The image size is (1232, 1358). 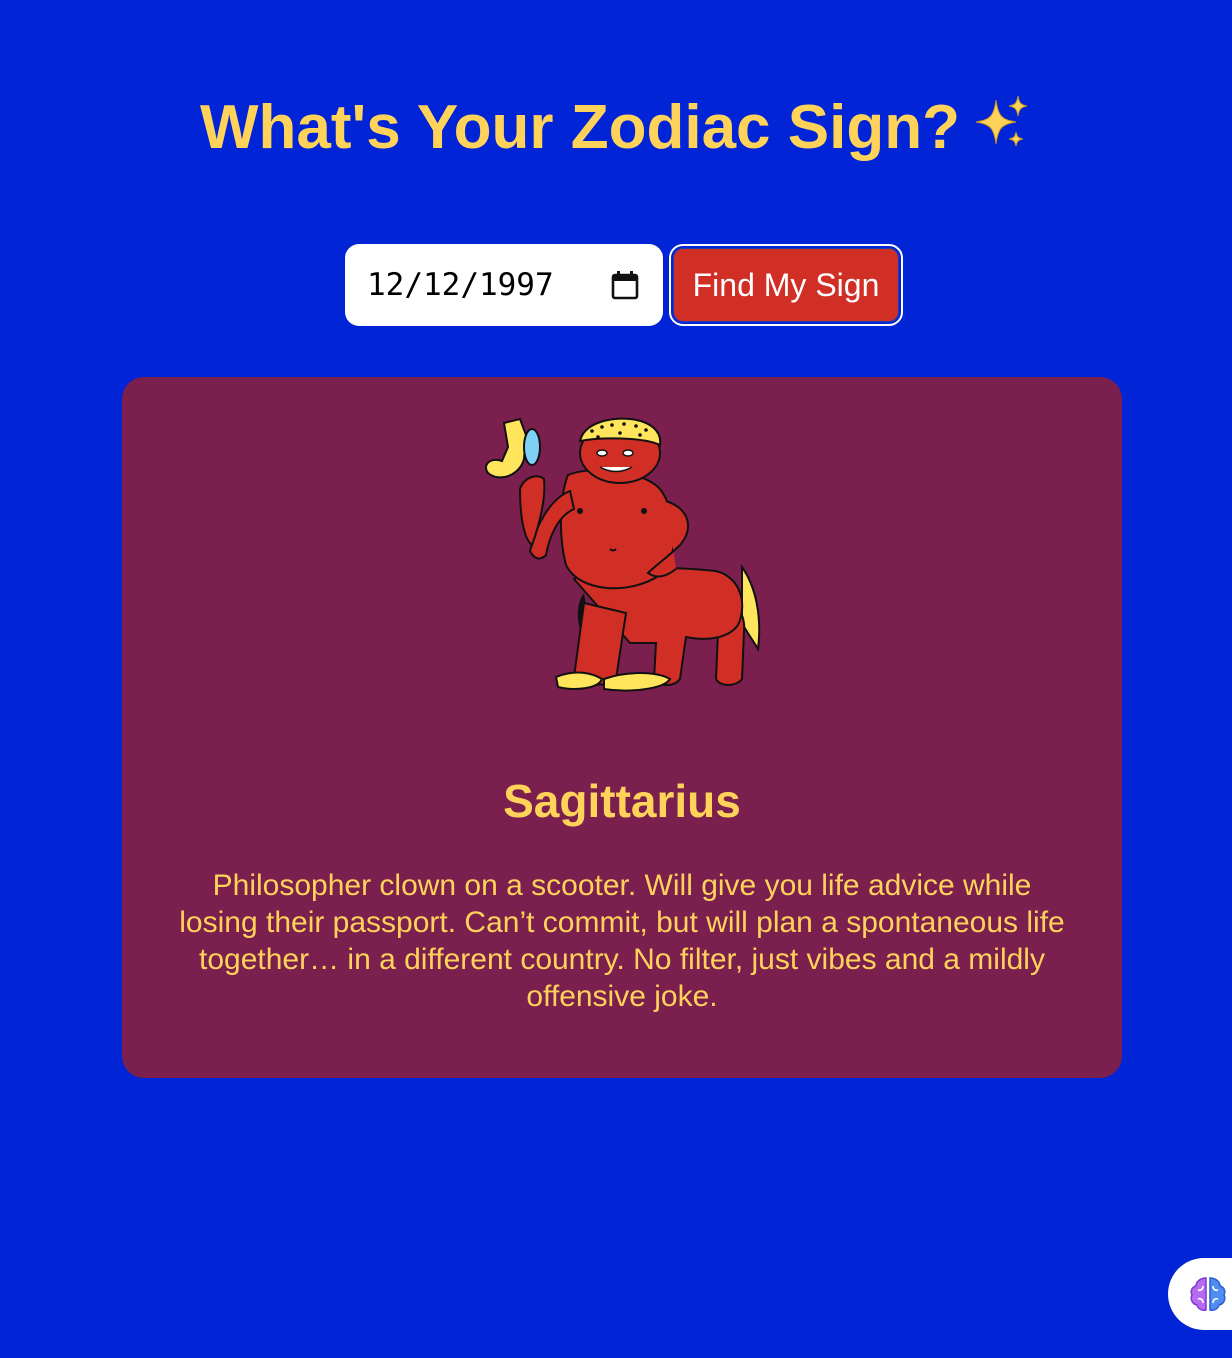 I want to click on birthdate-value: 12/12/1997, so click(x=460, y=285).